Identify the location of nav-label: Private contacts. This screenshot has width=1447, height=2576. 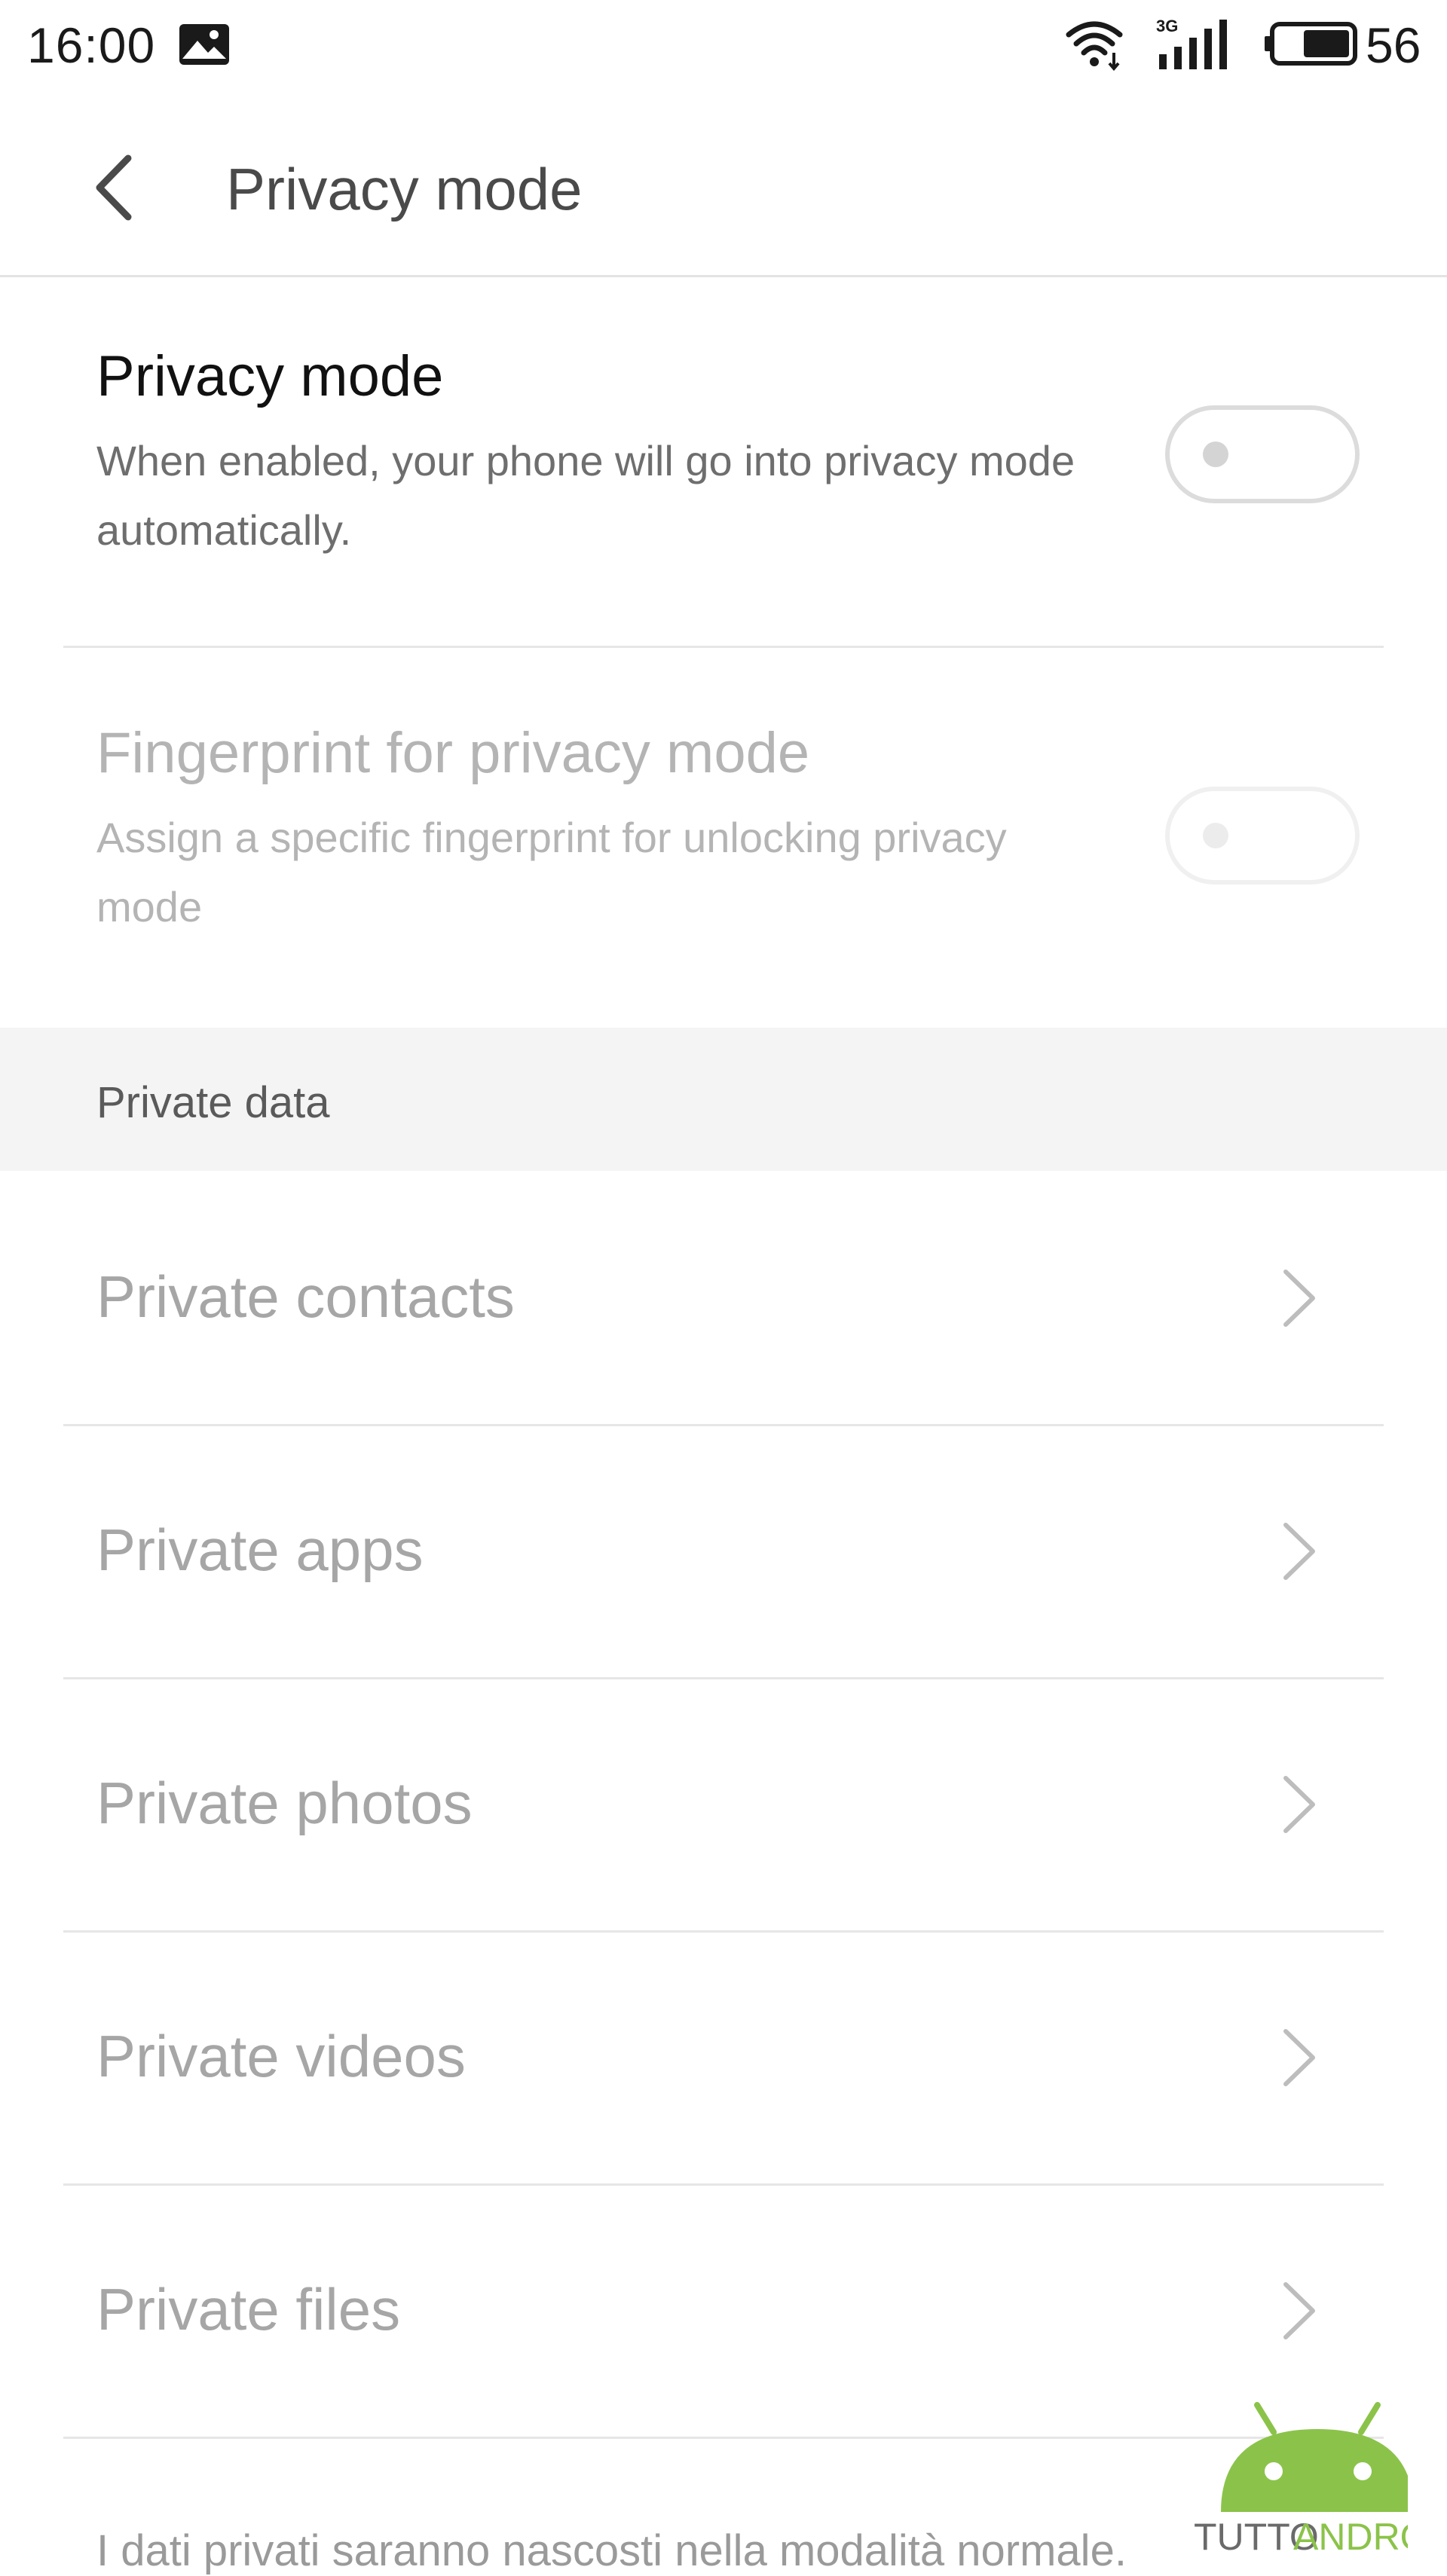
(305, 1297).